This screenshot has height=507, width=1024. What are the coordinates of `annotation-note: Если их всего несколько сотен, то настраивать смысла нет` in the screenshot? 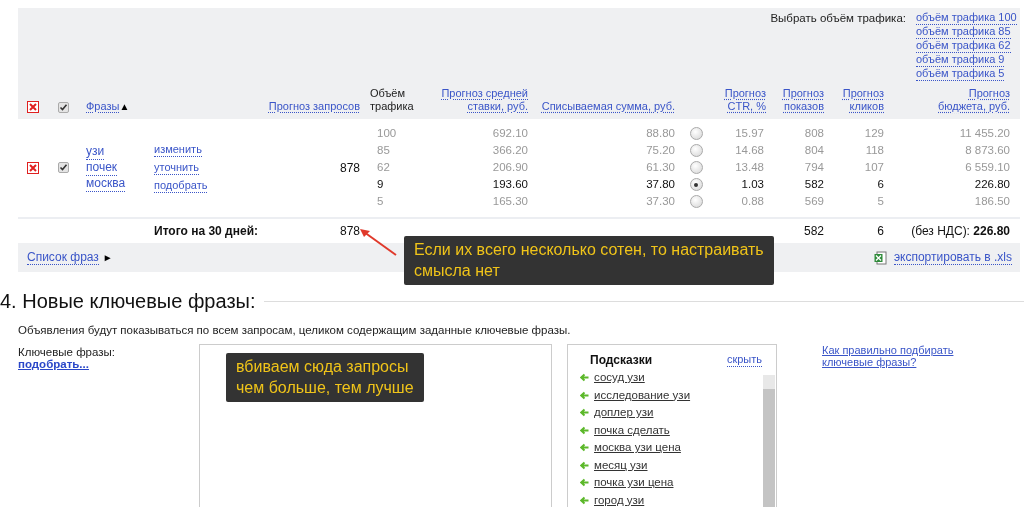 It's located at (589, 260).